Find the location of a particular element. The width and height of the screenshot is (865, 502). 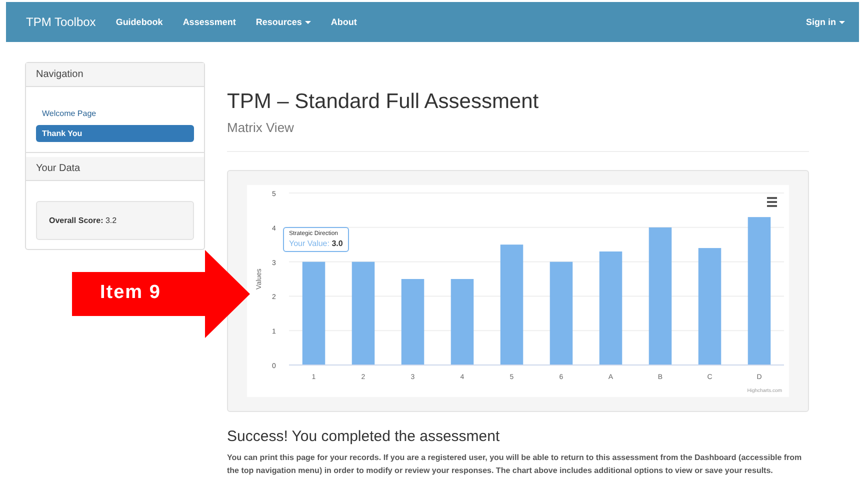

nav-link: About is located at coordinates (343, 22).